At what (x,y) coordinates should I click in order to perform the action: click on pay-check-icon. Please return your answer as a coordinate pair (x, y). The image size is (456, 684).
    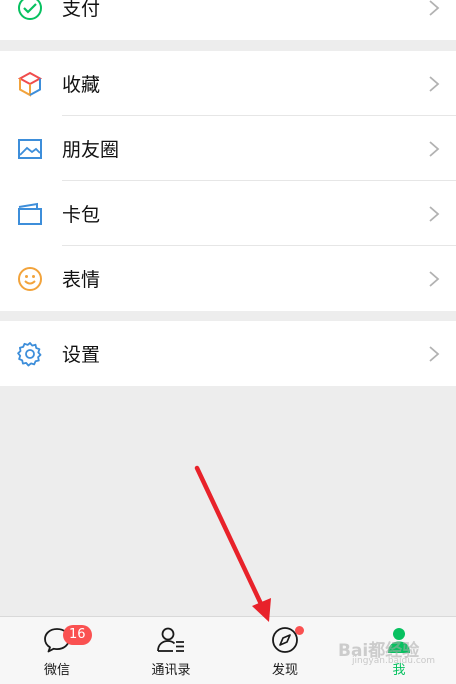
    Looking at the image, I should click on (30, 10).